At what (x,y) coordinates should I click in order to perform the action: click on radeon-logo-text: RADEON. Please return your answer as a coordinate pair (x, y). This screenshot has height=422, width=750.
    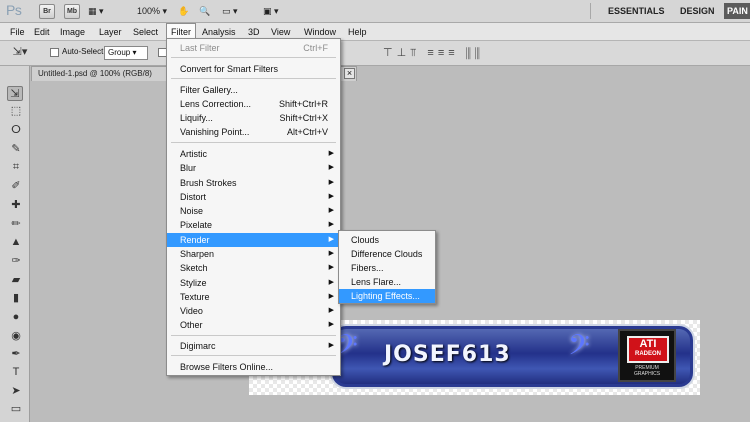
    Looking at the image, I should click on (647, 354).